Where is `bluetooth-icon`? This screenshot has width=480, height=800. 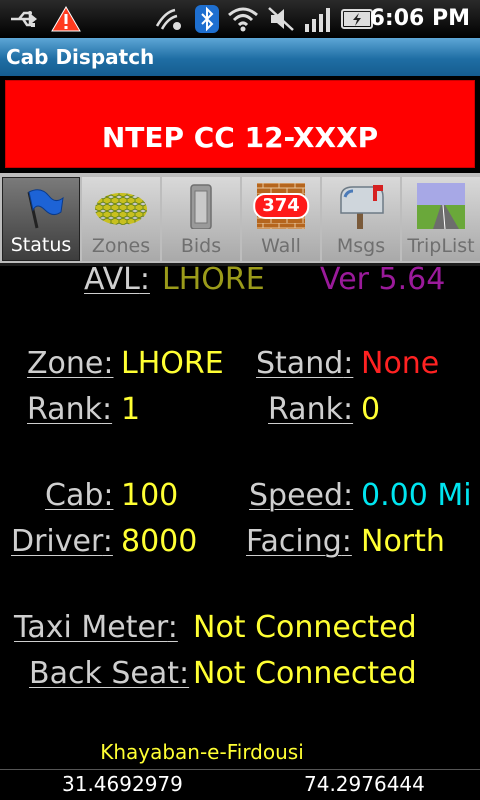 bluetooth-icon is located at coordinates (207, 19).